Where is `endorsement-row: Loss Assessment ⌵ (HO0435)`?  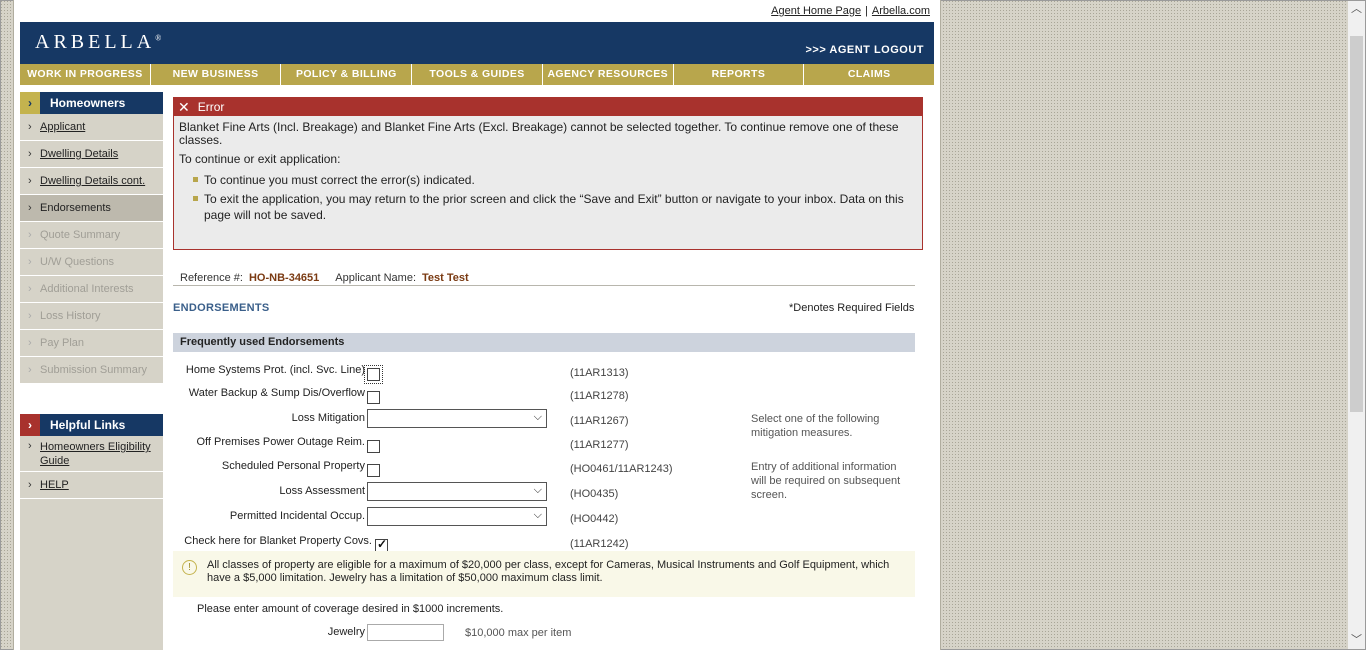
endorsement-row: Loss Assessment ⌵ (HO0435) is located at coordinates (449, 491).